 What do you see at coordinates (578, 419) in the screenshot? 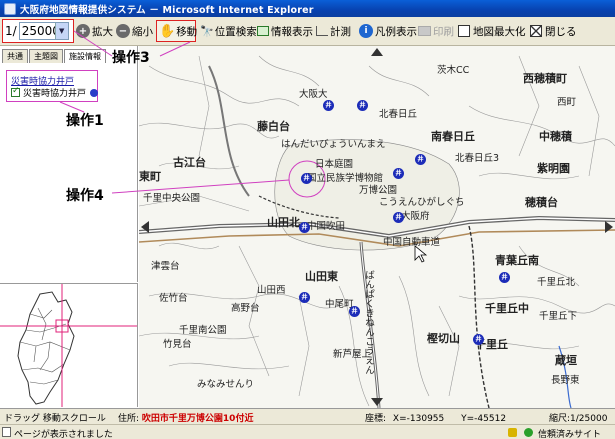
I see `scale-status: 縮尺:1/25000` at bounding box center [578, 419].